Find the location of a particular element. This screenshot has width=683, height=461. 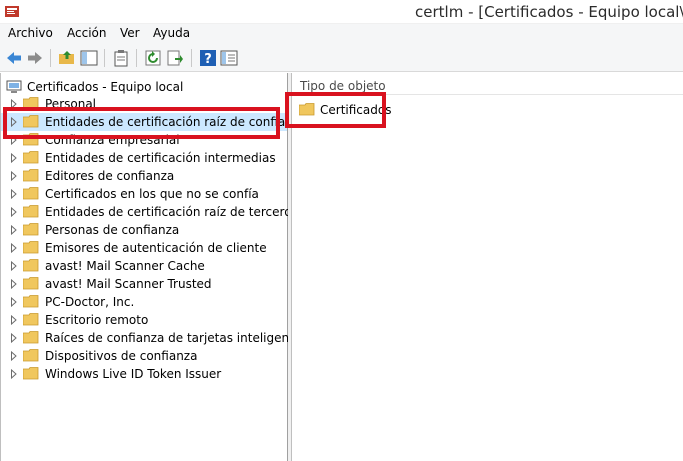

tree-item: Dispositivos de confianza is located at coordinates (144, 356).